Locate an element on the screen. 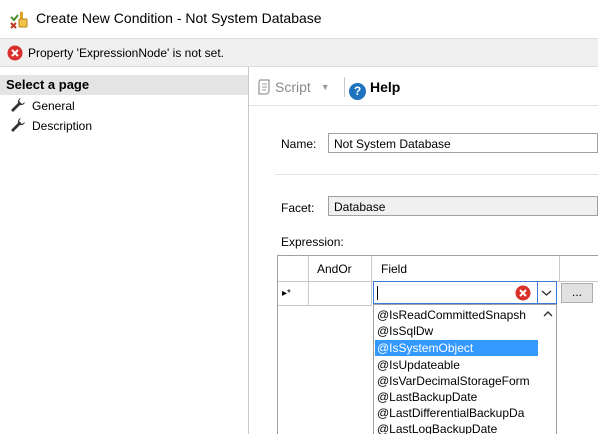 This screenshot has width=598, height=434. error-message: Property 'ExpressionNode' is not set. is located at coordinates (126, 53).